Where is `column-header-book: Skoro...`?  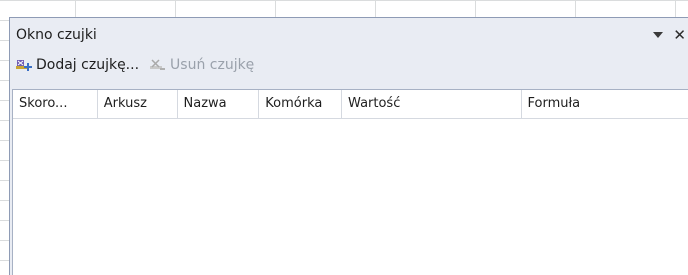 column-header-book: Skoro... is located at coordinates (55, 104).